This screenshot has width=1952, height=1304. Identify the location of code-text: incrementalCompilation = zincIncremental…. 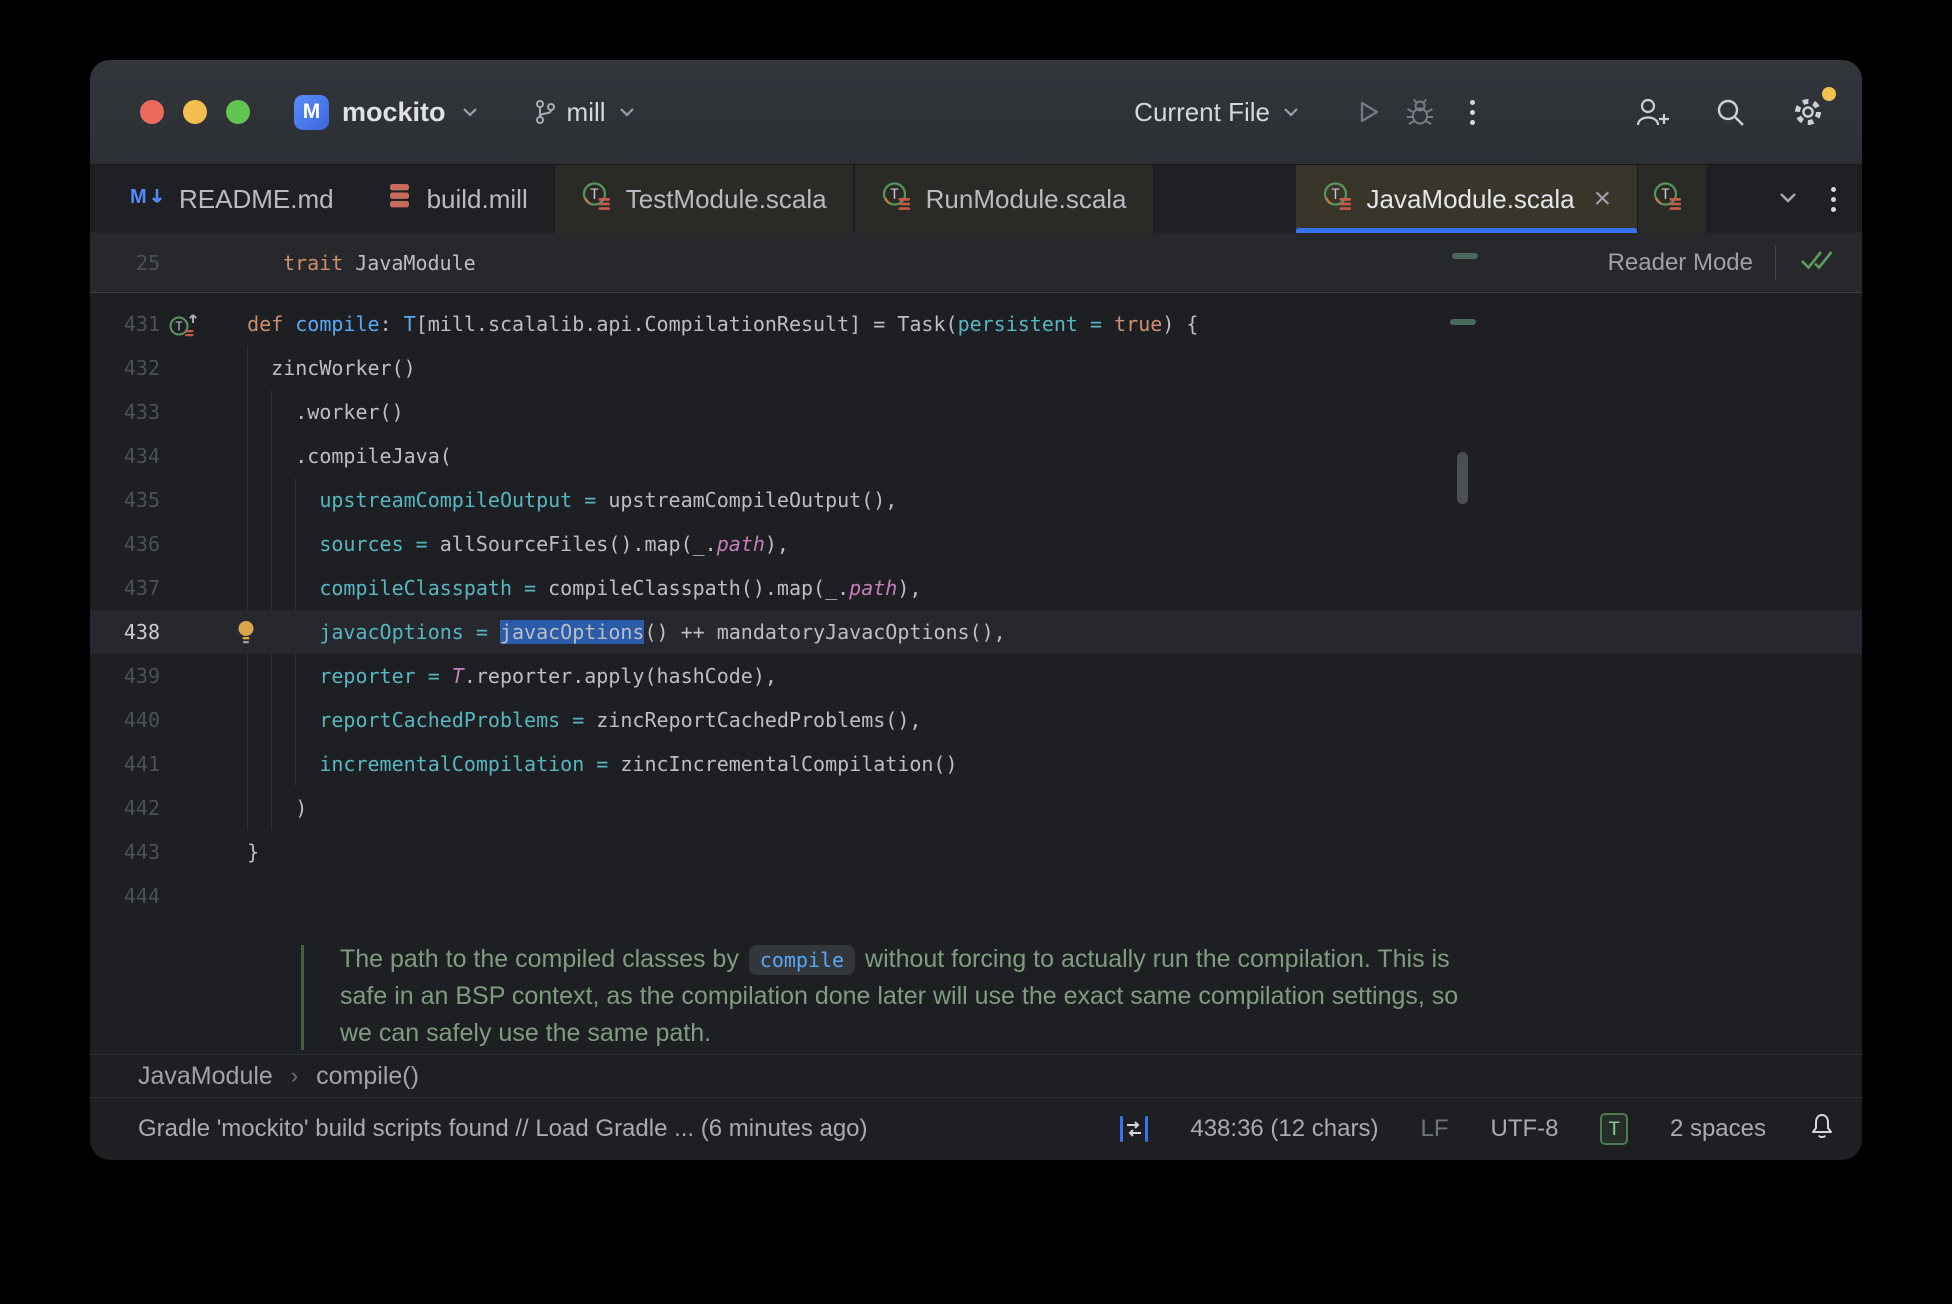
(590, 764).